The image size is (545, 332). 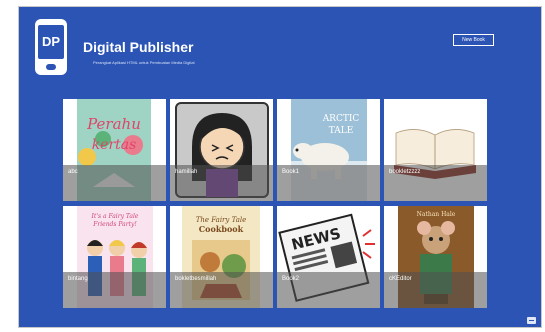 I want to click on cover-title-1: ARCTIC, so click(x=341, y=119).